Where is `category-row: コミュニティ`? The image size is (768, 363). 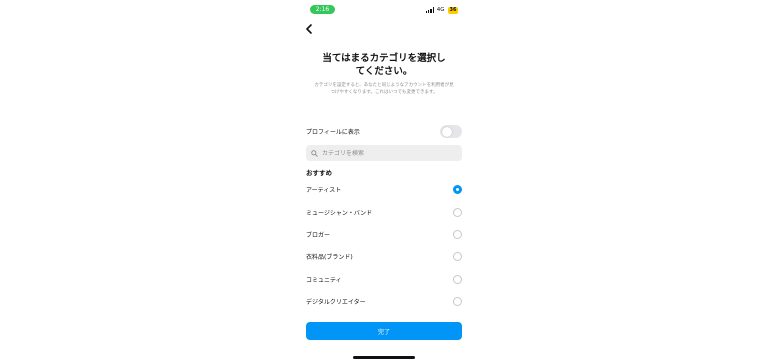 category-row: コミュニティ is located at coordinates (384, 279).